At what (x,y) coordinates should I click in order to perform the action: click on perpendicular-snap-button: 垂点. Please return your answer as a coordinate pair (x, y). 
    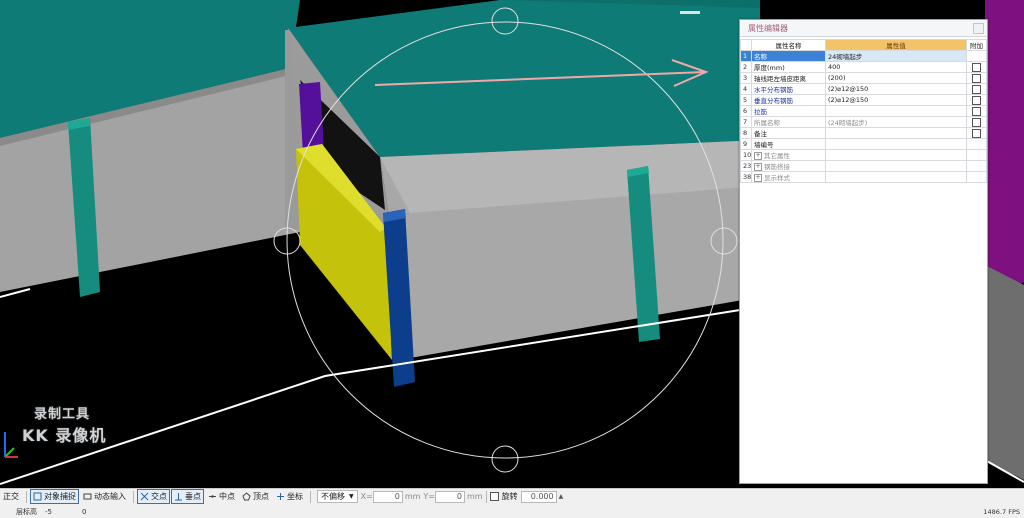
    Looking at the image, I should click on (187, 496).